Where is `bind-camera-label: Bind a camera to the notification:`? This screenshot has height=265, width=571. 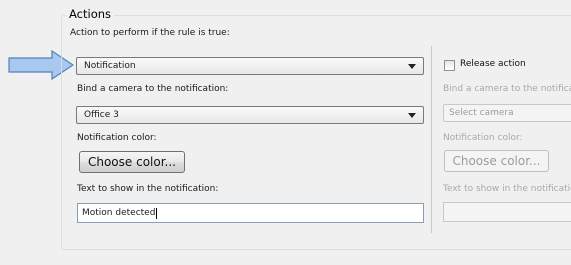
bind-camera-label: Bind a camera to the notification: is located at coordinates (153, 89).